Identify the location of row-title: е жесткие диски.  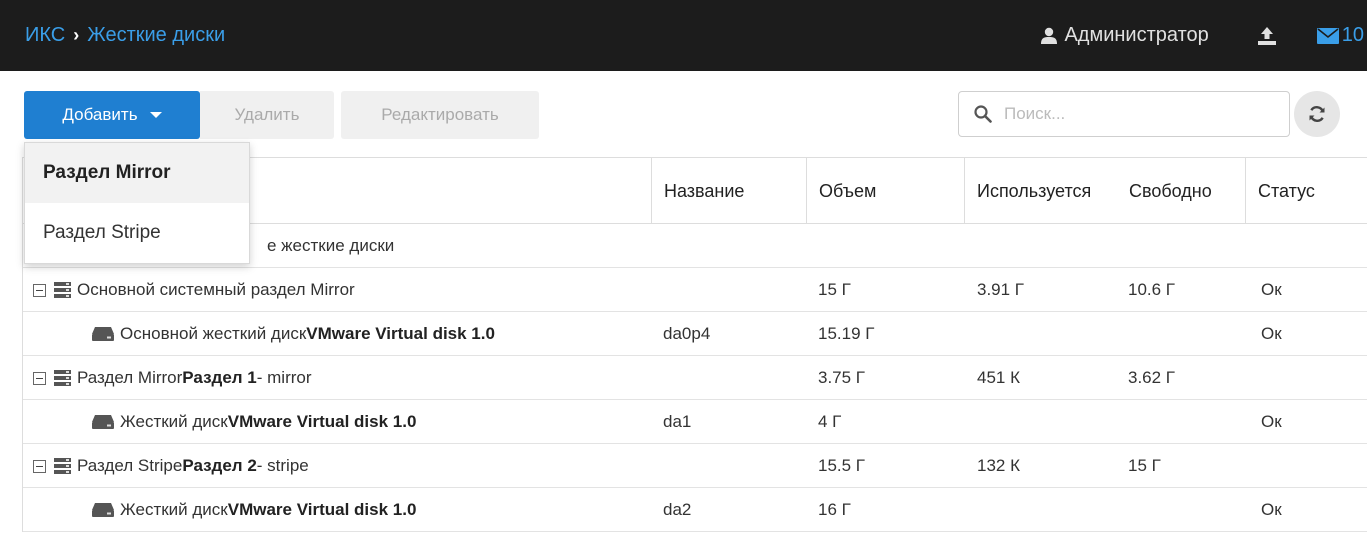
(330, 246).